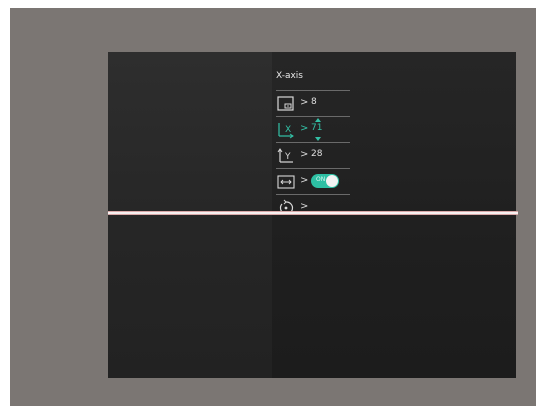 The height and width of the screenshot is (414, 545). I want to click on y-axis-icon: Y, so click(285, 155).